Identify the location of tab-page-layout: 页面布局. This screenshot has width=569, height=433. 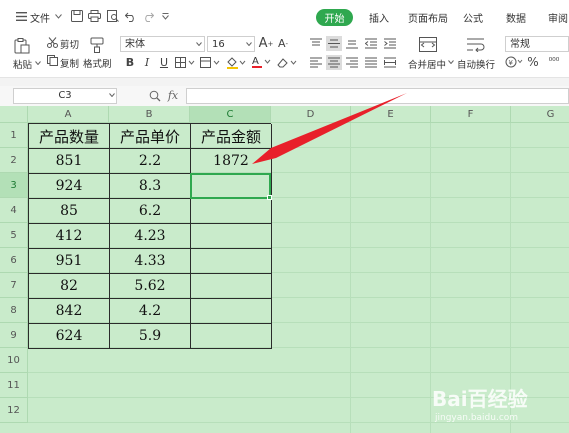
(428, 17).